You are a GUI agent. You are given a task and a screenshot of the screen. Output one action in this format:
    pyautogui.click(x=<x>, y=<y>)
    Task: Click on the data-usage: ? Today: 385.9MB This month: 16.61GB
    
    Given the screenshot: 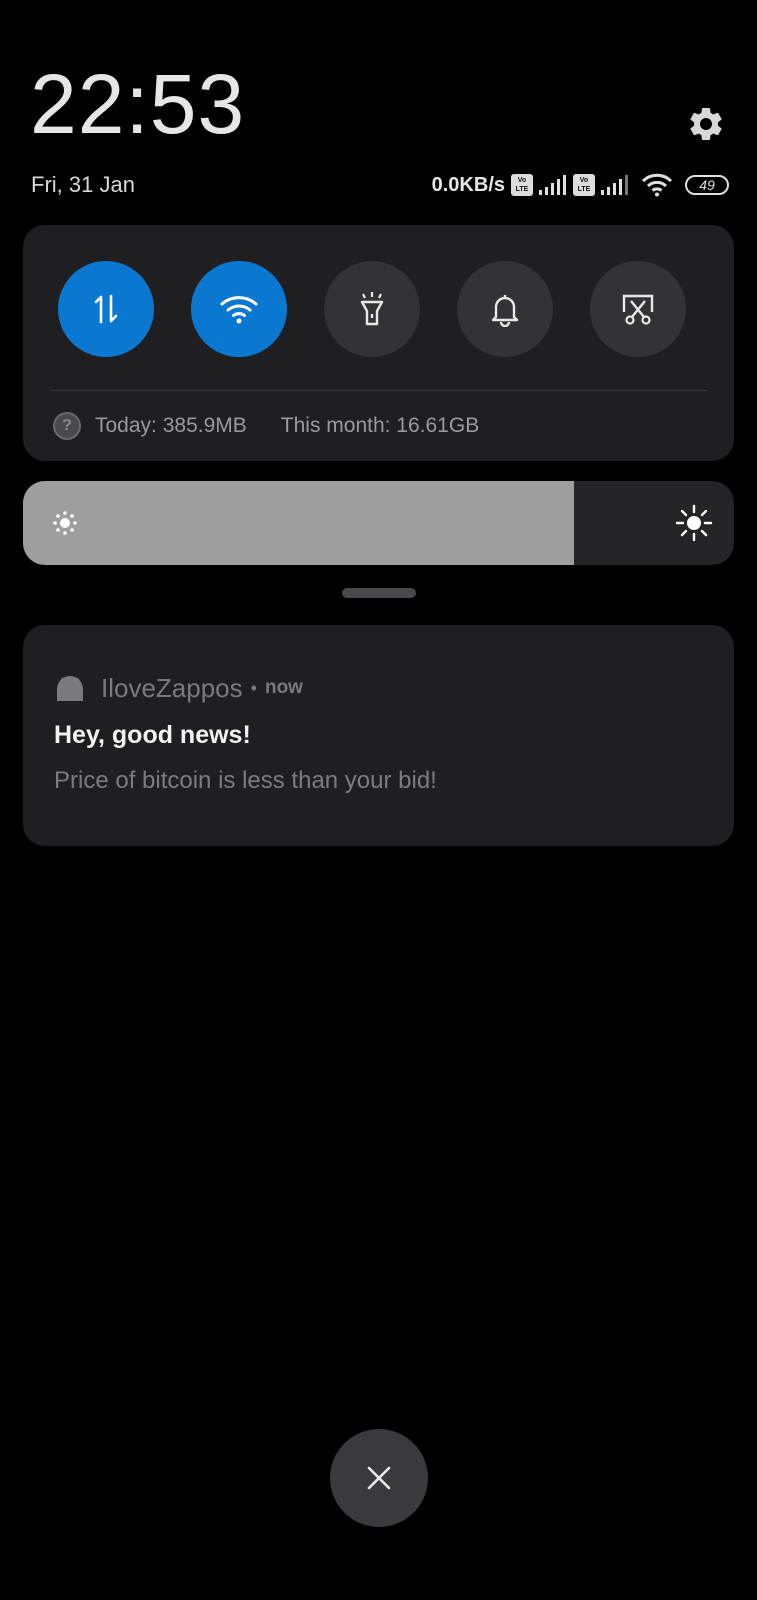 What is the action you would take?
    pyautogui.click(x=266, y=426)
    